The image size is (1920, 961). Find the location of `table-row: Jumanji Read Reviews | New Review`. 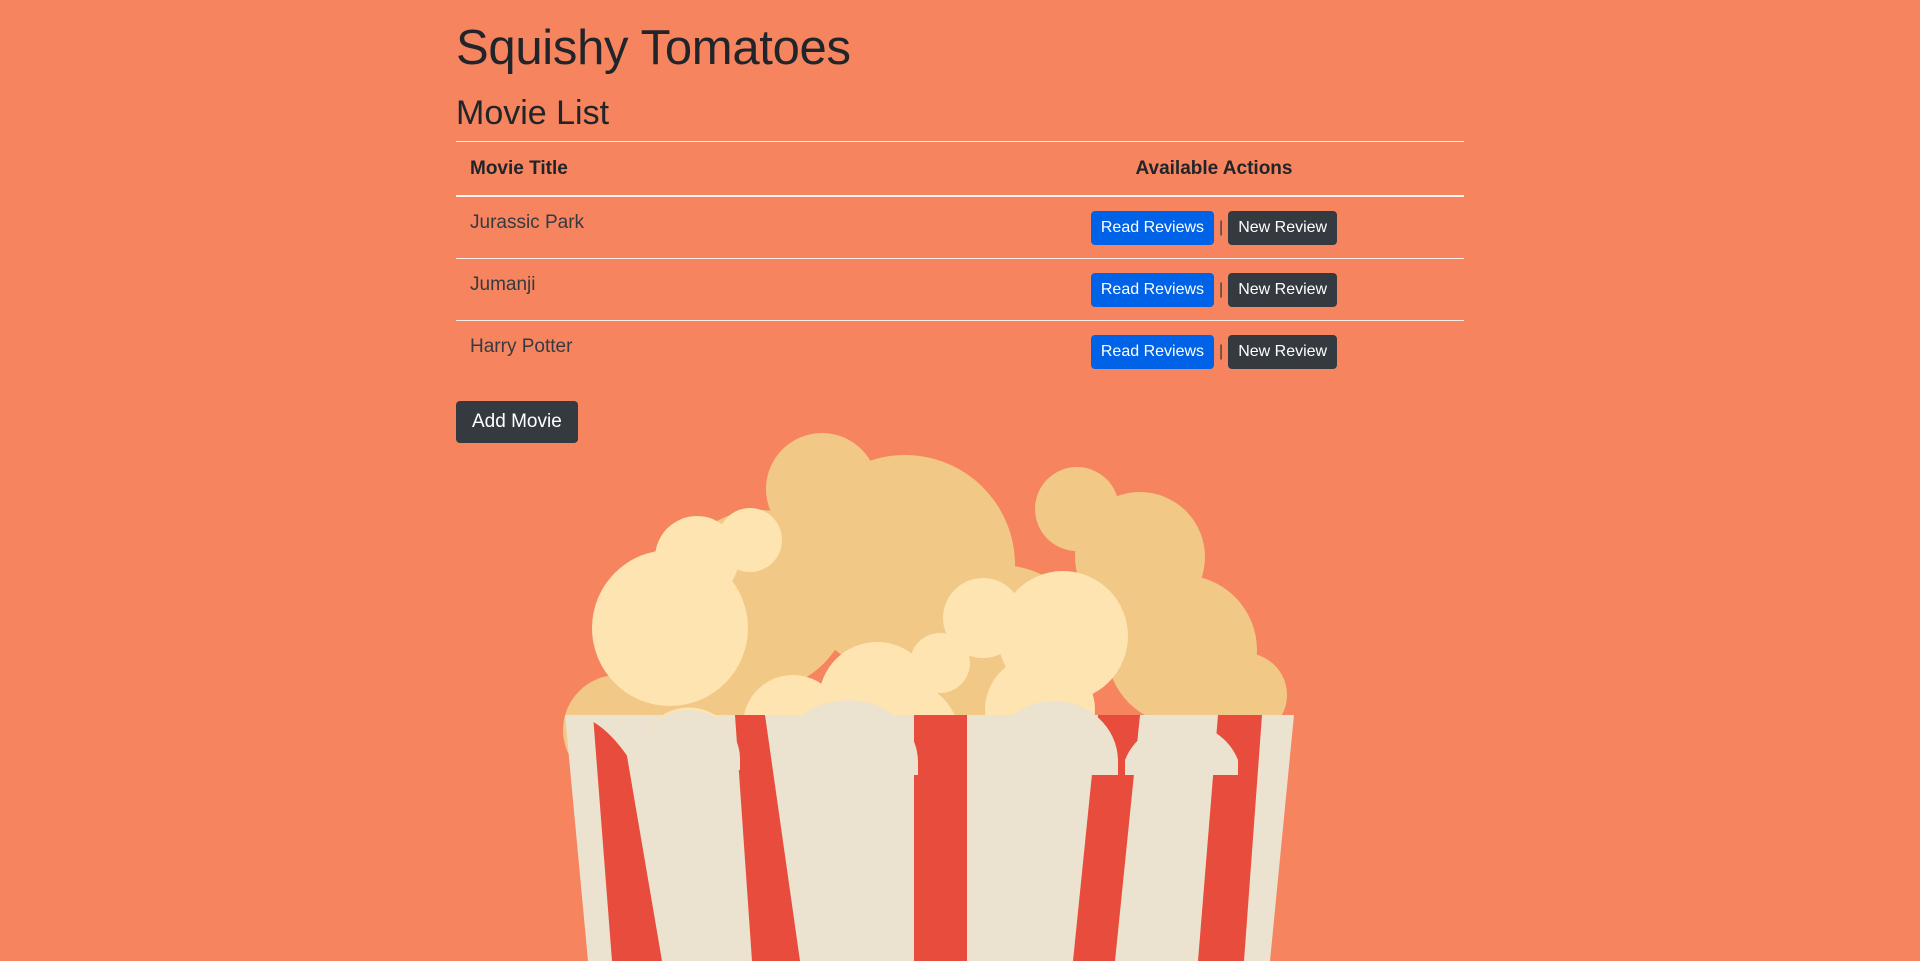

table-row: Jumanji Read Reviews | New Review is located at coordinates (960, 289).